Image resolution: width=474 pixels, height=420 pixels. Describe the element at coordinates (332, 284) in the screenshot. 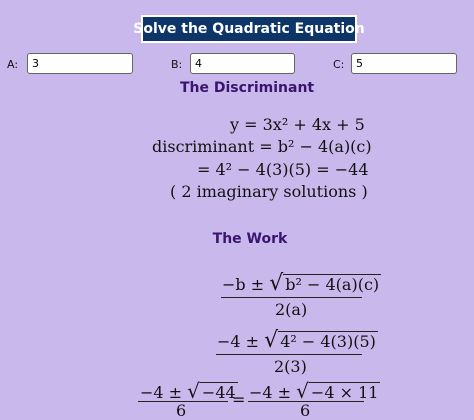

I see `step1-radicand: b² − 4(a)(c)` at that location.